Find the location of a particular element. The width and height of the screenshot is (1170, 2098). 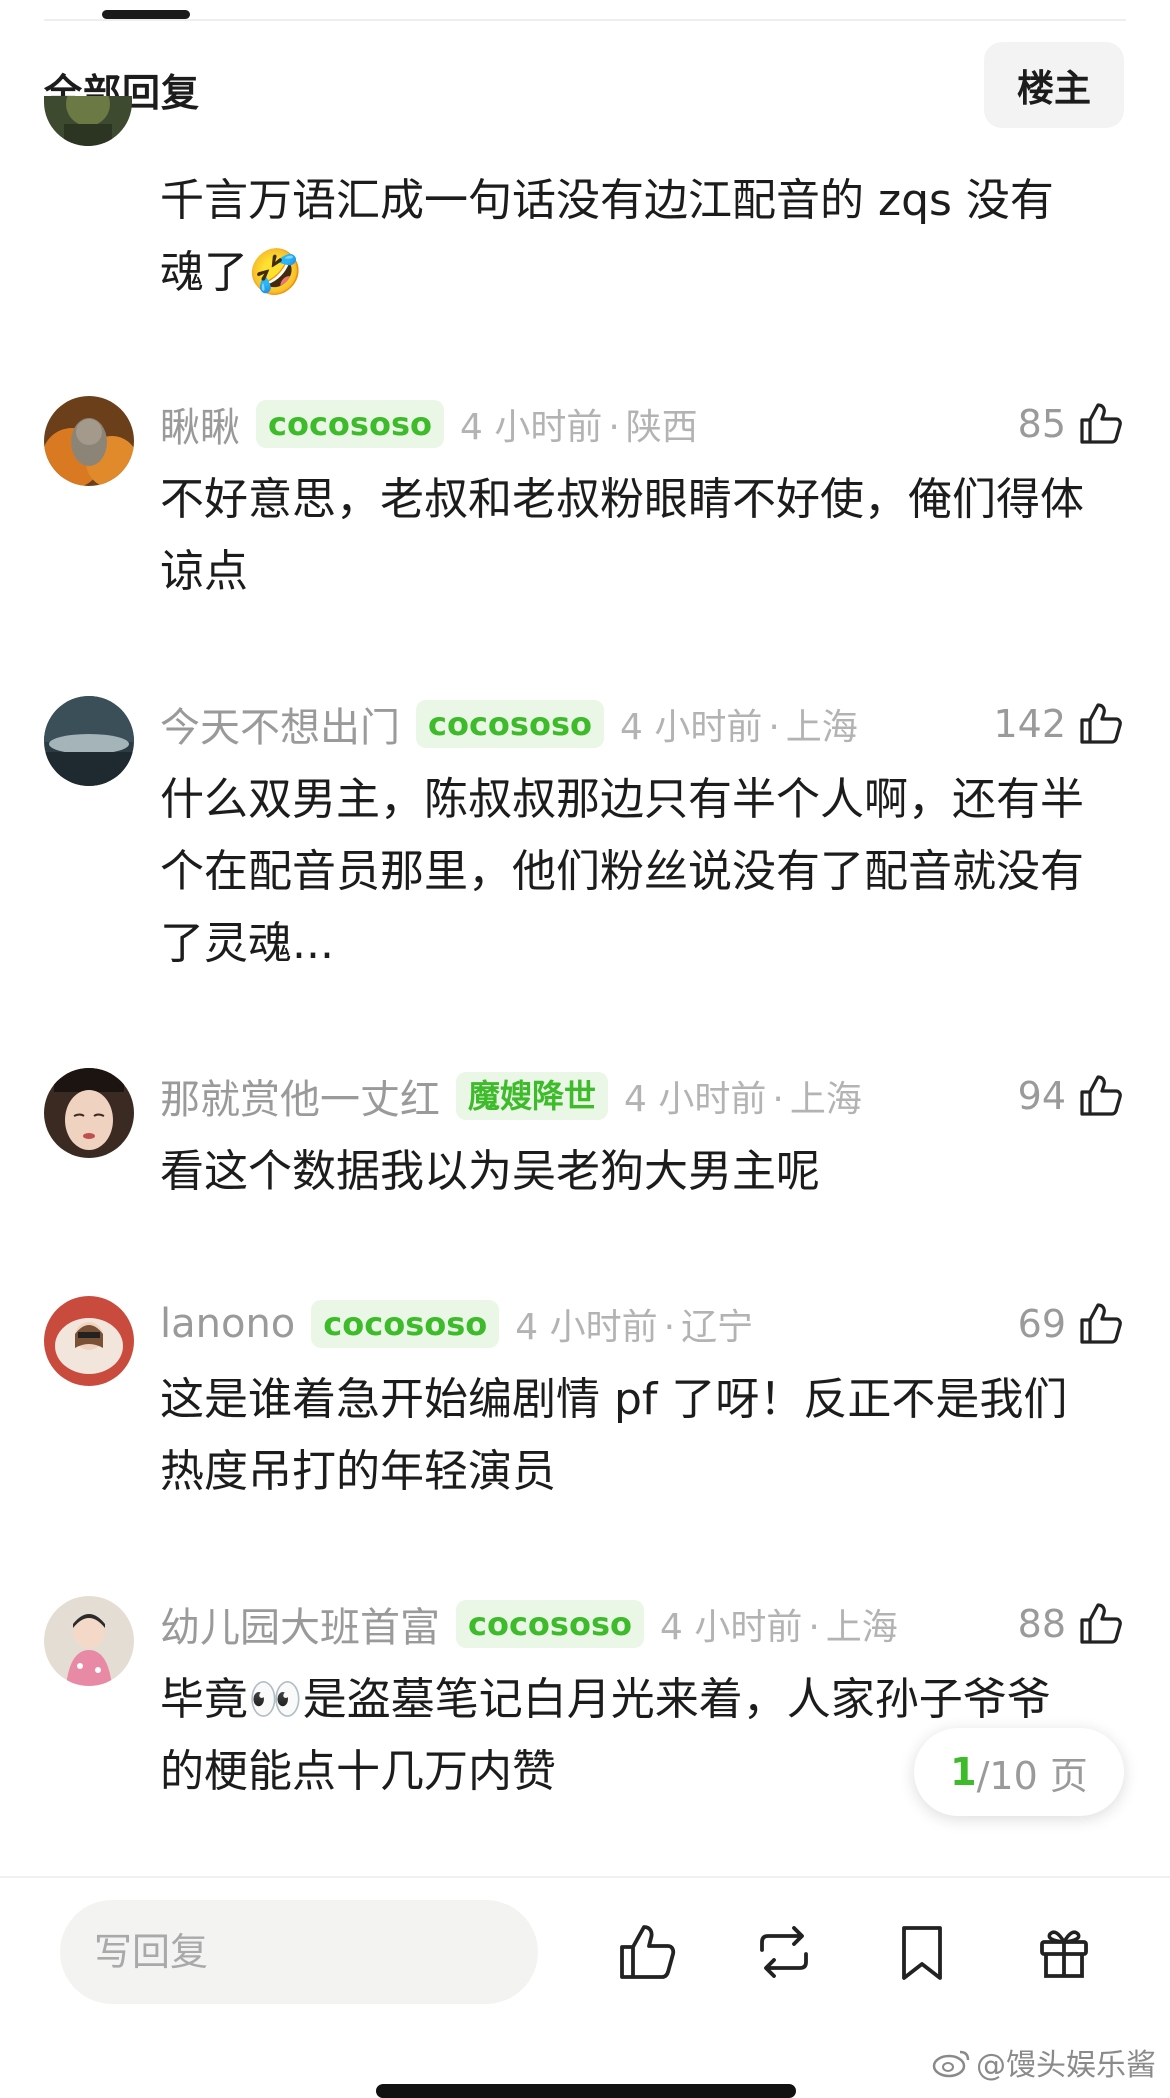

like-button: 142 is located at coordinates (1058, 724).